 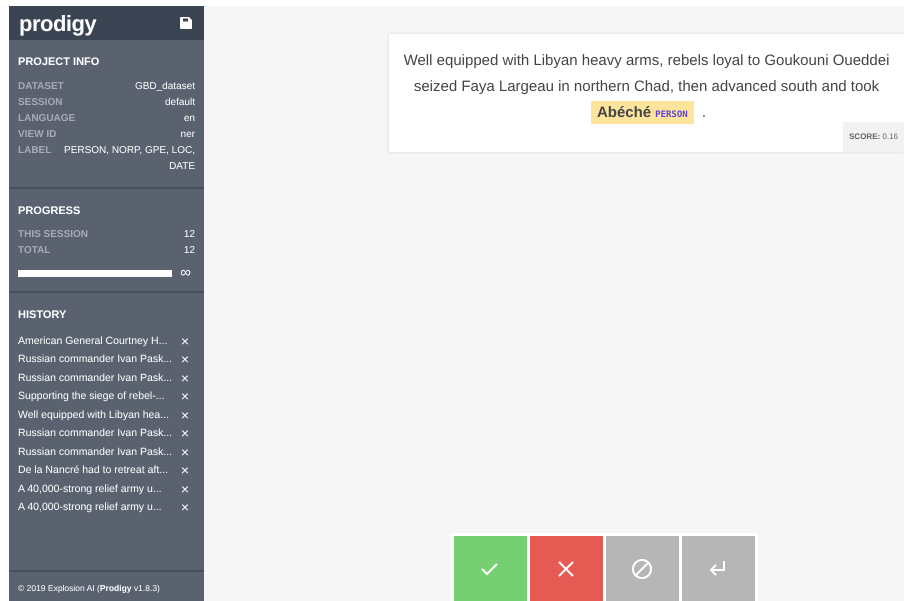 What do you see at coordinates (129, 159) in the screenshot?
I see `info-value: PERSON, NORP, GPE, LOC, DATE` at bounding box center [129, 159].